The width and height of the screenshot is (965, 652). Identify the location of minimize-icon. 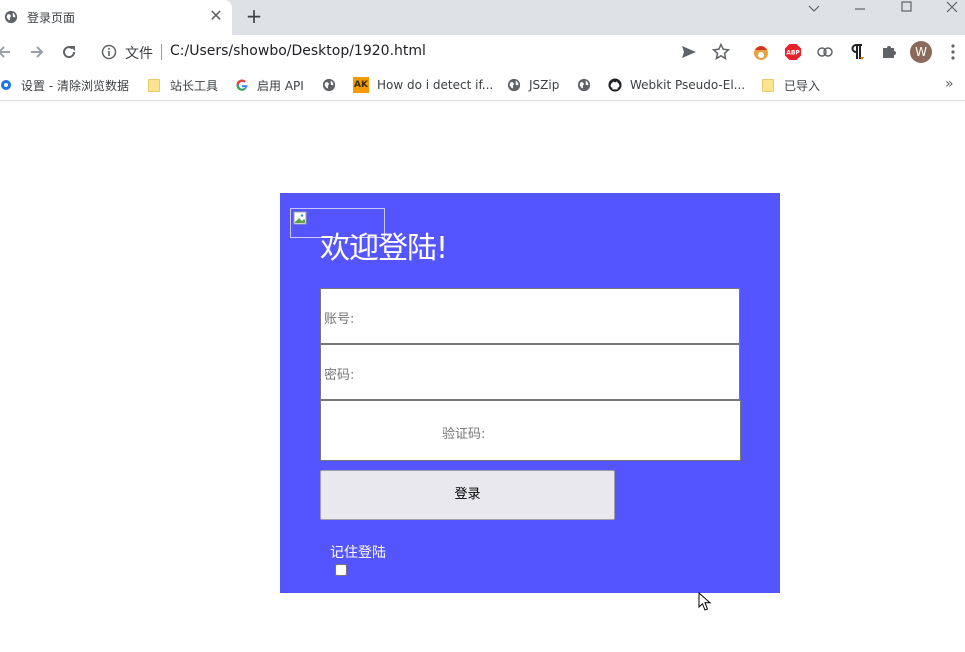
(860, 9).